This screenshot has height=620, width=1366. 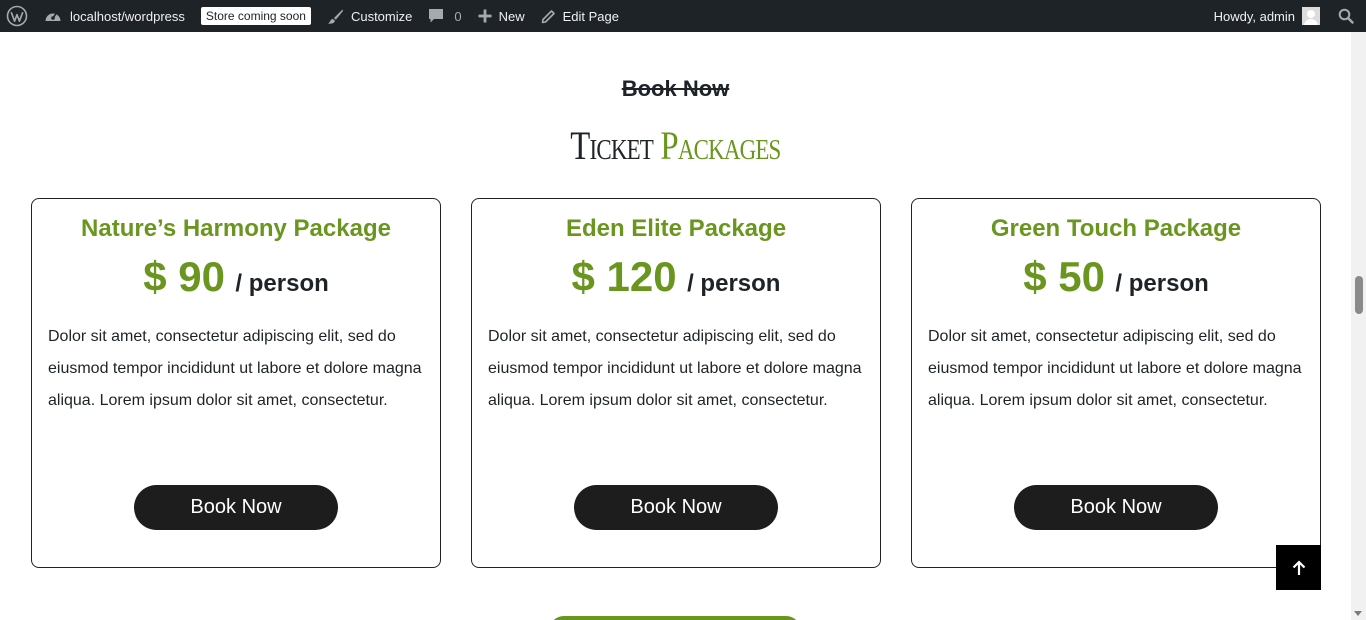 I want to click on site-name-menu: localhost/wordpress, so click(x=114, y=16).